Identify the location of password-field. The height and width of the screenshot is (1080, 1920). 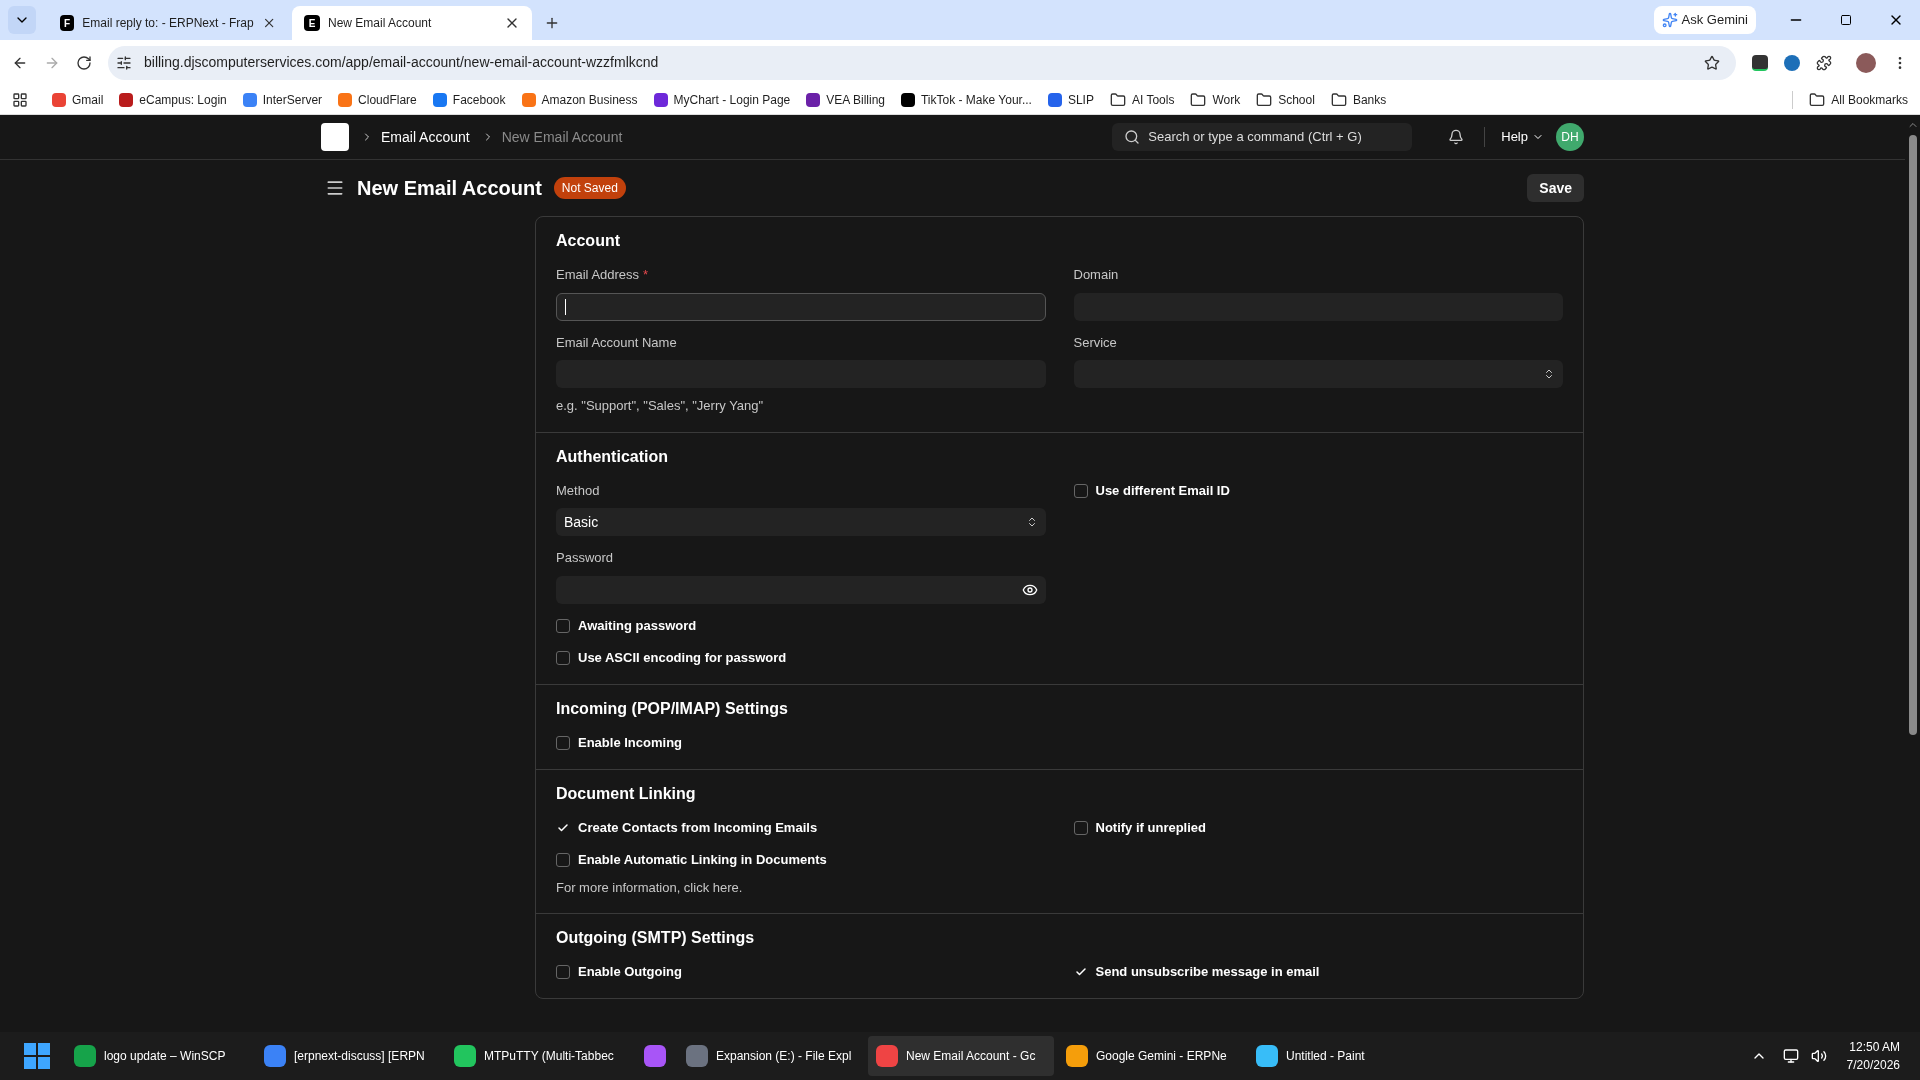
(801, 589).